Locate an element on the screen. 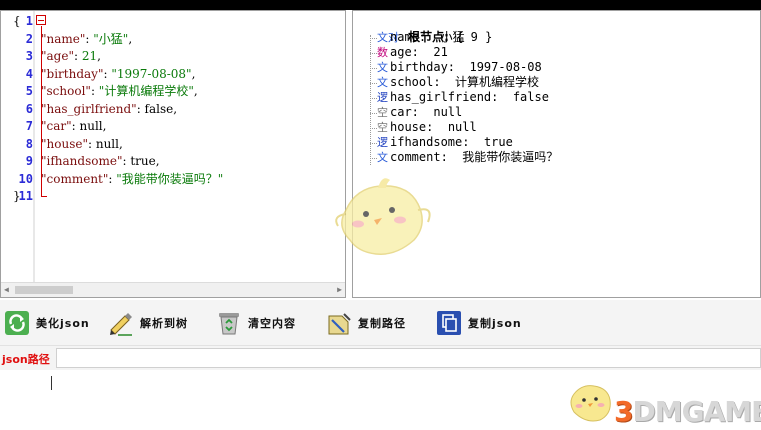 Image resolution: width=761 pixels, height=430 pixels. copy-path-label: 复制路径 is located at coordinates (382, 323).